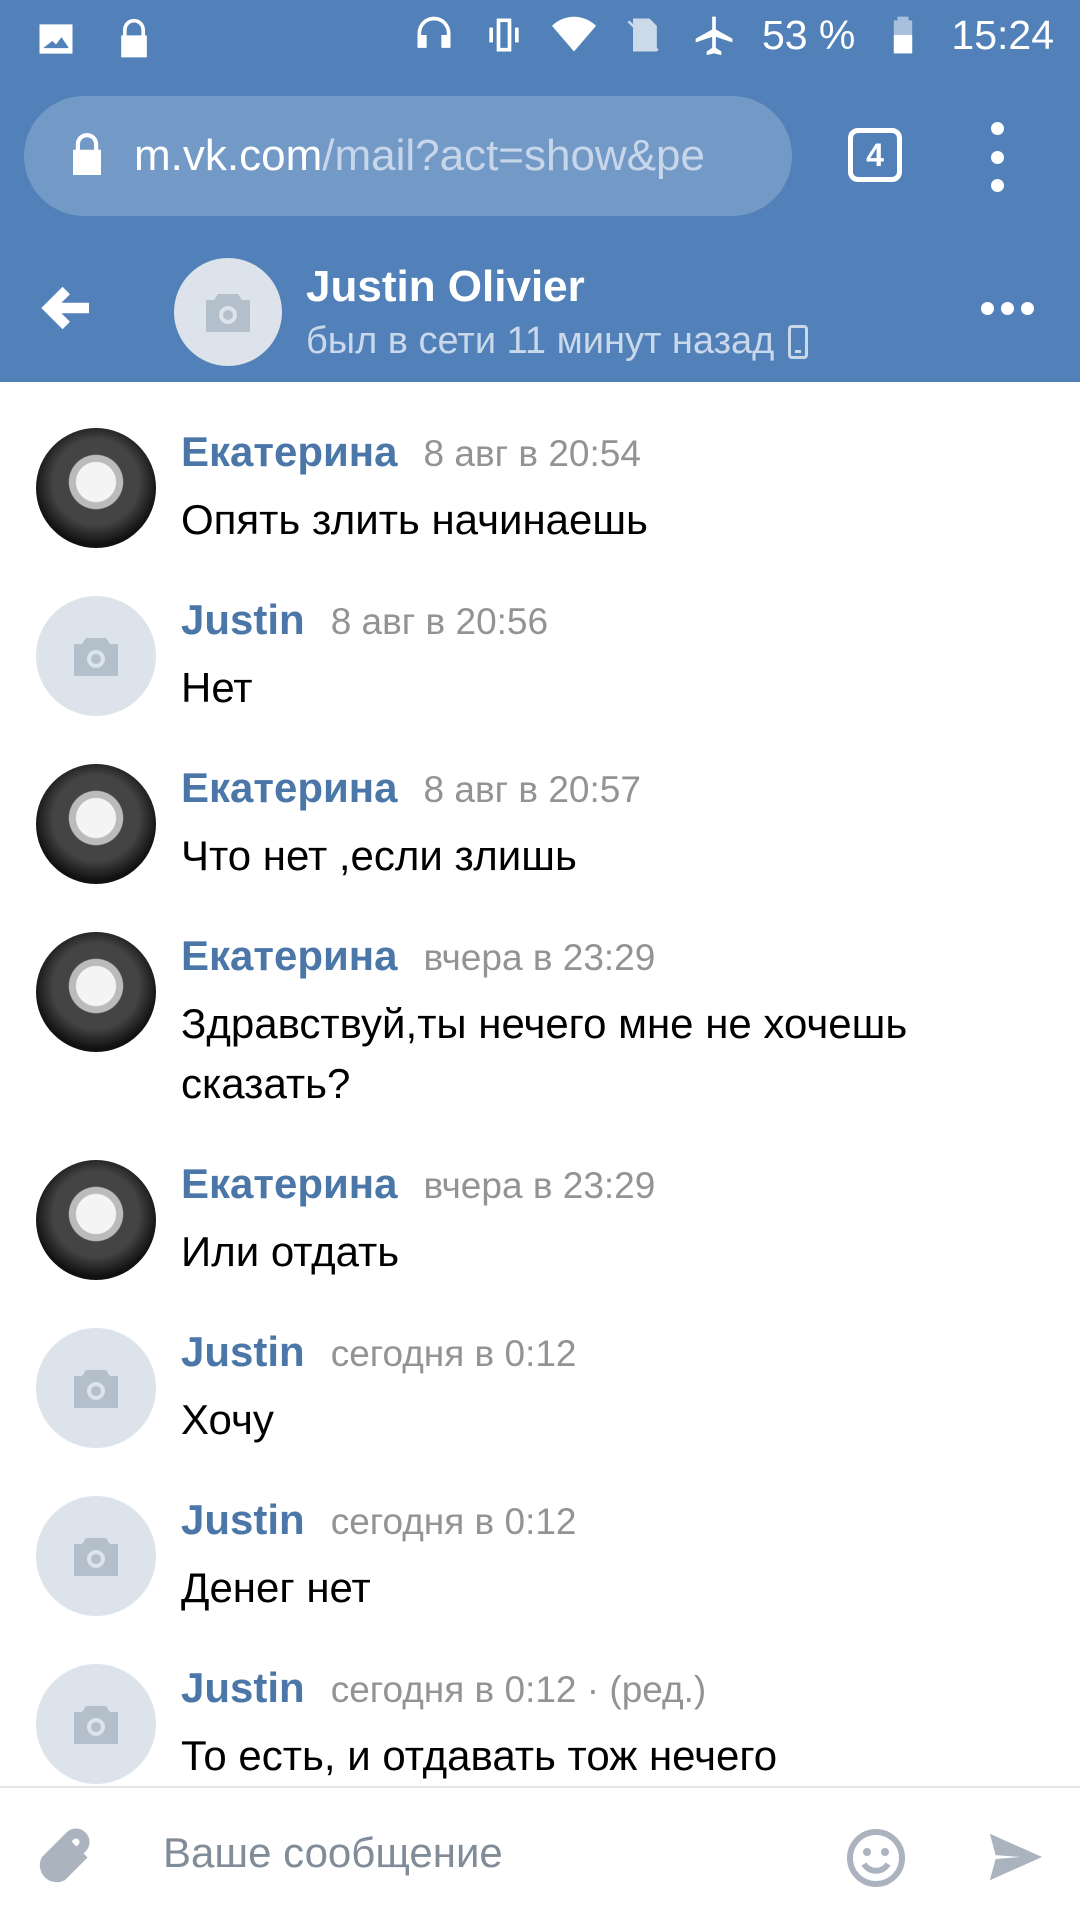 The image size is (1080, 1920). What do you see at coordinates (483, 1853) in the screenshot?
I see `message-input` at bounding box center [483, 1853].